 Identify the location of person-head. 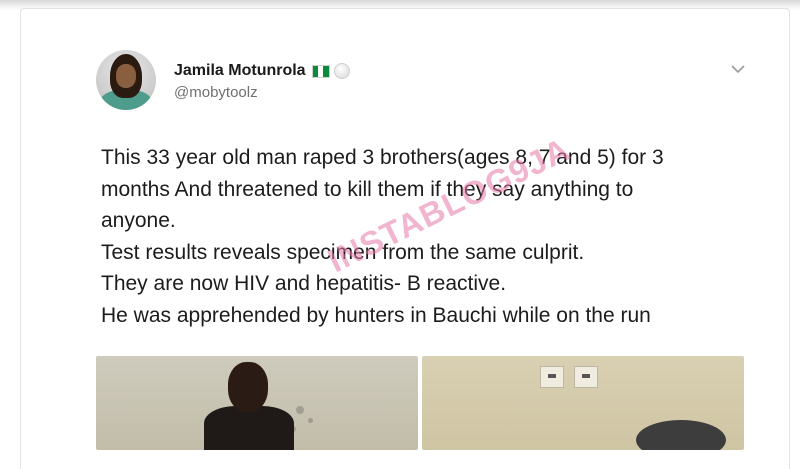
(248, 387).